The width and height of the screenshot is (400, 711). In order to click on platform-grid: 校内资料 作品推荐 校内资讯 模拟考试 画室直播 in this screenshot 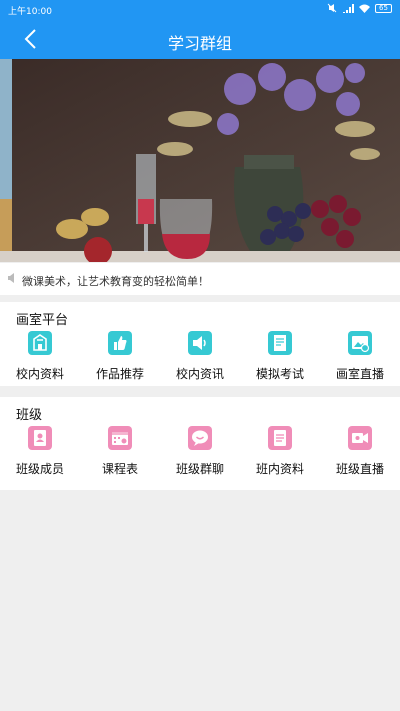, I will do `click(200, 358)`.